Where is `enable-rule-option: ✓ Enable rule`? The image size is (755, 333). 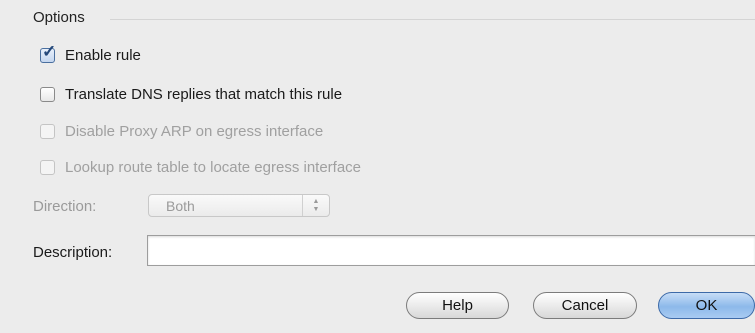 enable-rule-option: ✓ Enable rule is located at coordinates (90, 53).